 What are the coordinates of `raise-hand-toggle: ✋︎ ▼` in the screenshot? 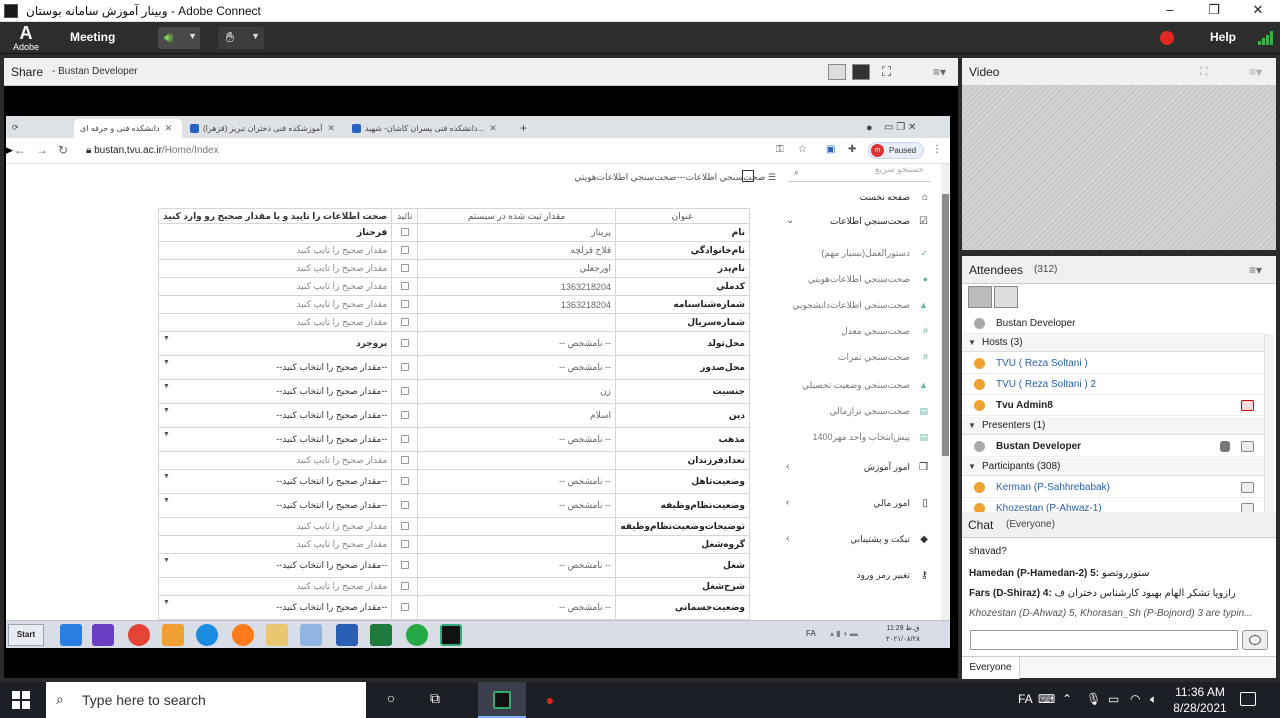 It's located at (241, 38).